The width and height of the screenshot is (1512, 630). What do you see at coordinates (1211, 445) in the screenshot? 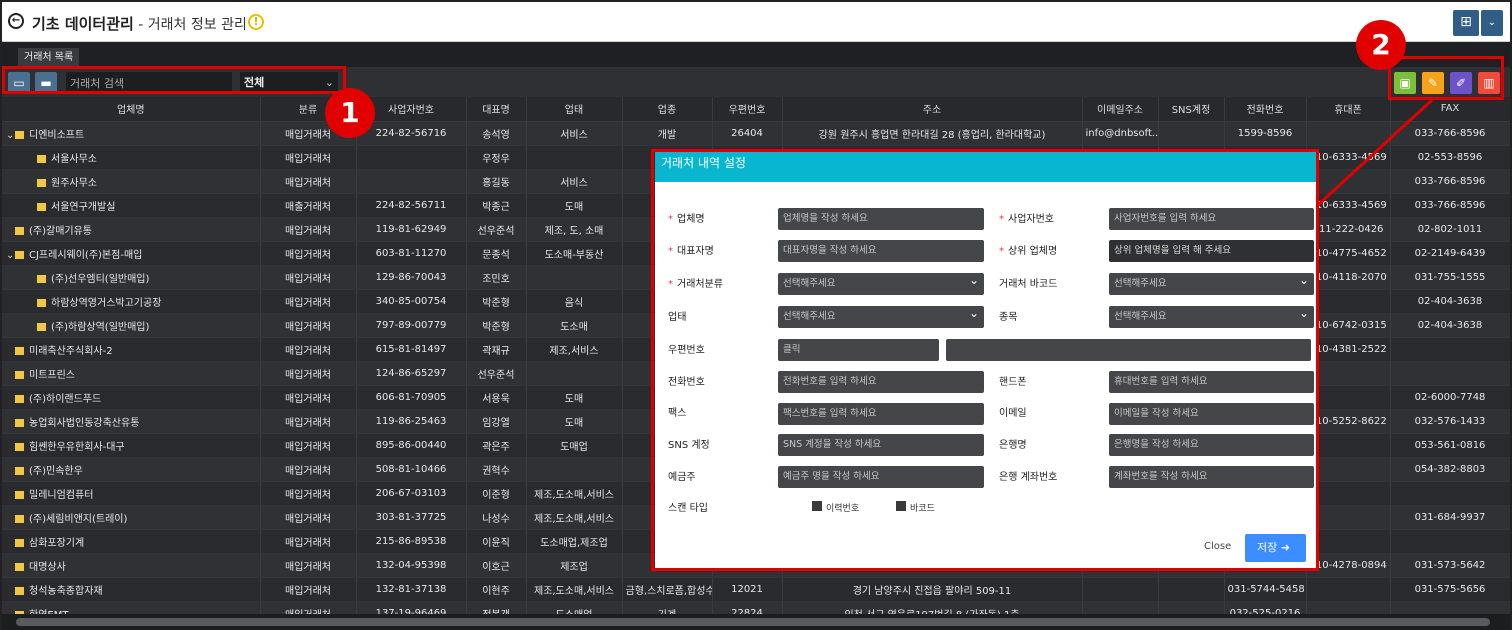
I see `bank-input: 은행명을 작성 하세요` at bounding box center [1211, 445].